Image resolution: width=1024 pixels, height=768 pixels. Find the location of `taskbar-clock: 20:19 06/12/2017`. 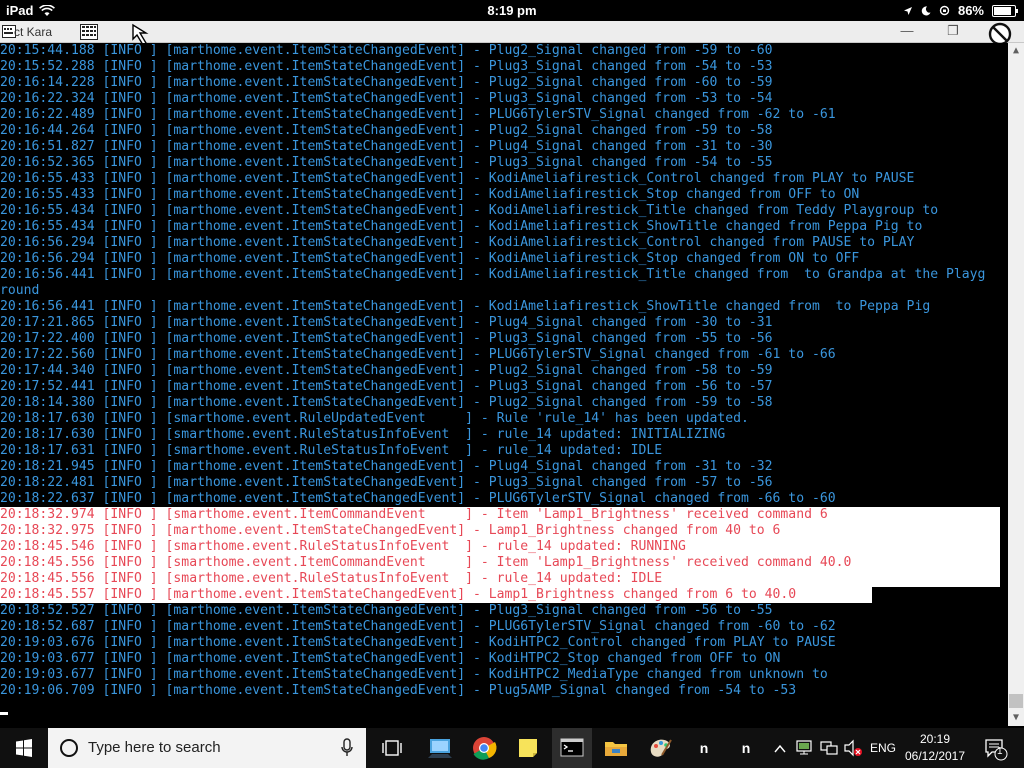

taskbar-clock: 20:19 06/12/2017 is located at coordinates (935, 748).